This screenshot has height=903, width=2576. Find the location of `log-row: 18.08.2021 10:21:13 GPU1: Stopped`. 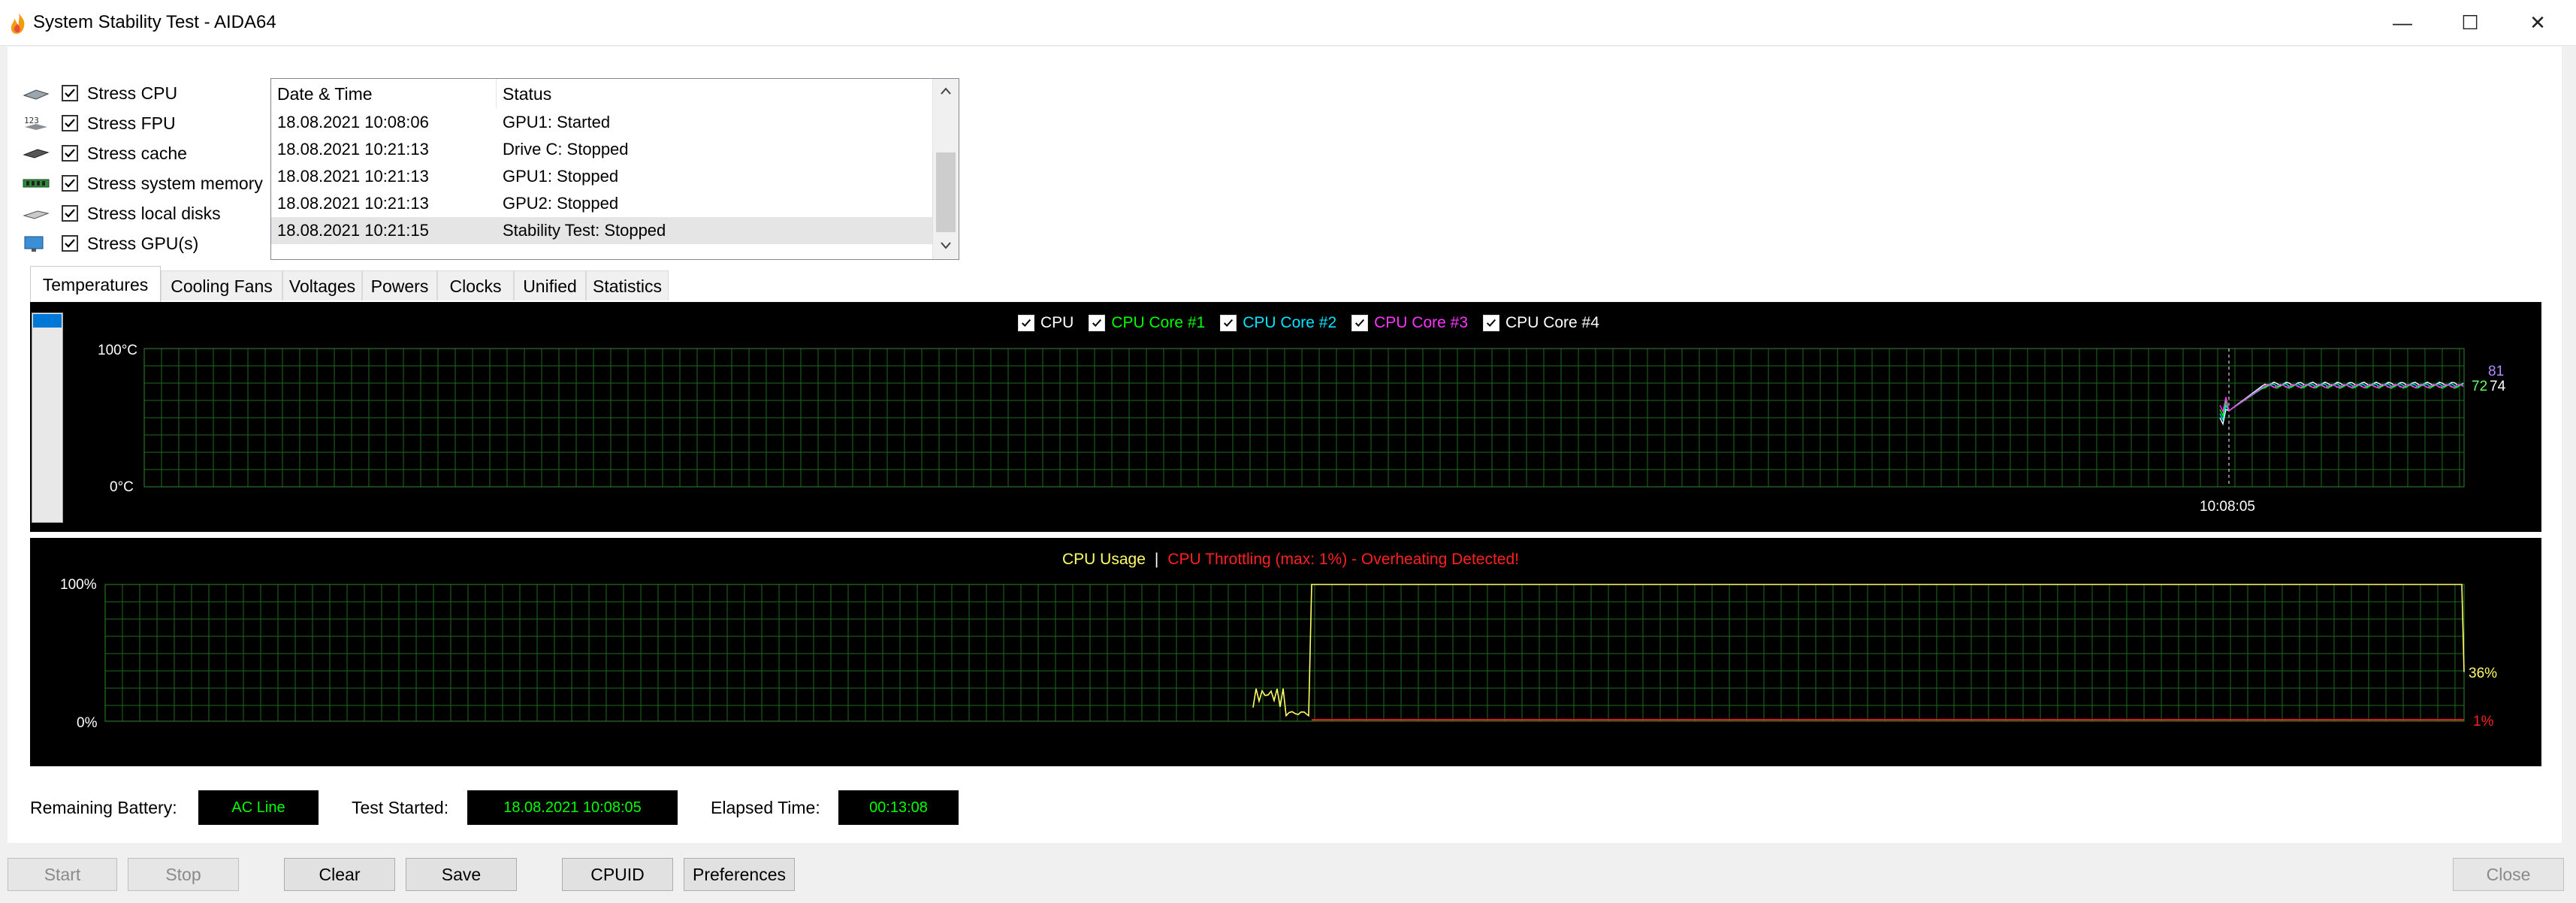

log-row: 18.08.2021 10:21:13 GPU1: Stopped is located at coordinates (601, 176).